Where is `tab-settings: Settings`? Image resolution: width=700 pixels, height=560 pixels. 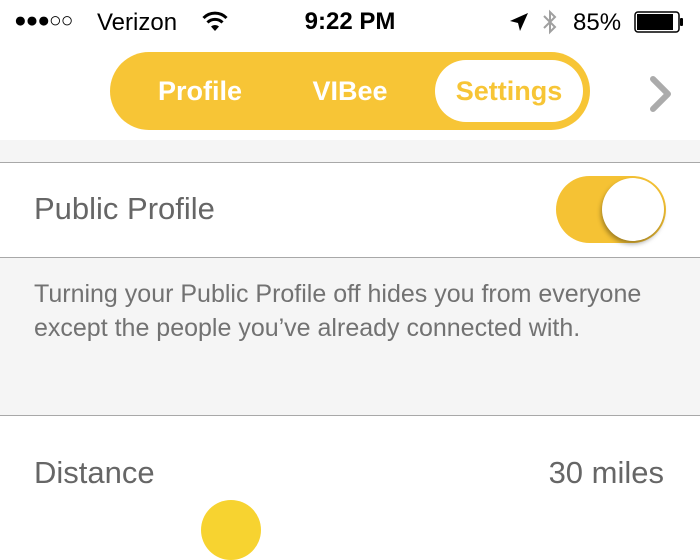 tab-settings: Settings is located at coordinates (509, 91).